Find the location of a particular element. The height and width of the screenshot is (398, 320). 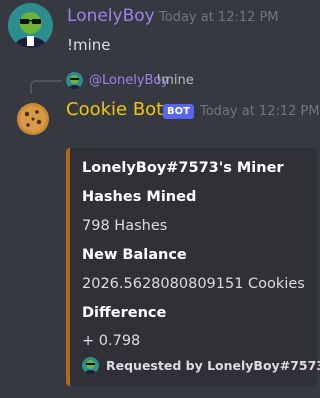

embed-field-value: + 0.798 is located at coordinates (111, 341).